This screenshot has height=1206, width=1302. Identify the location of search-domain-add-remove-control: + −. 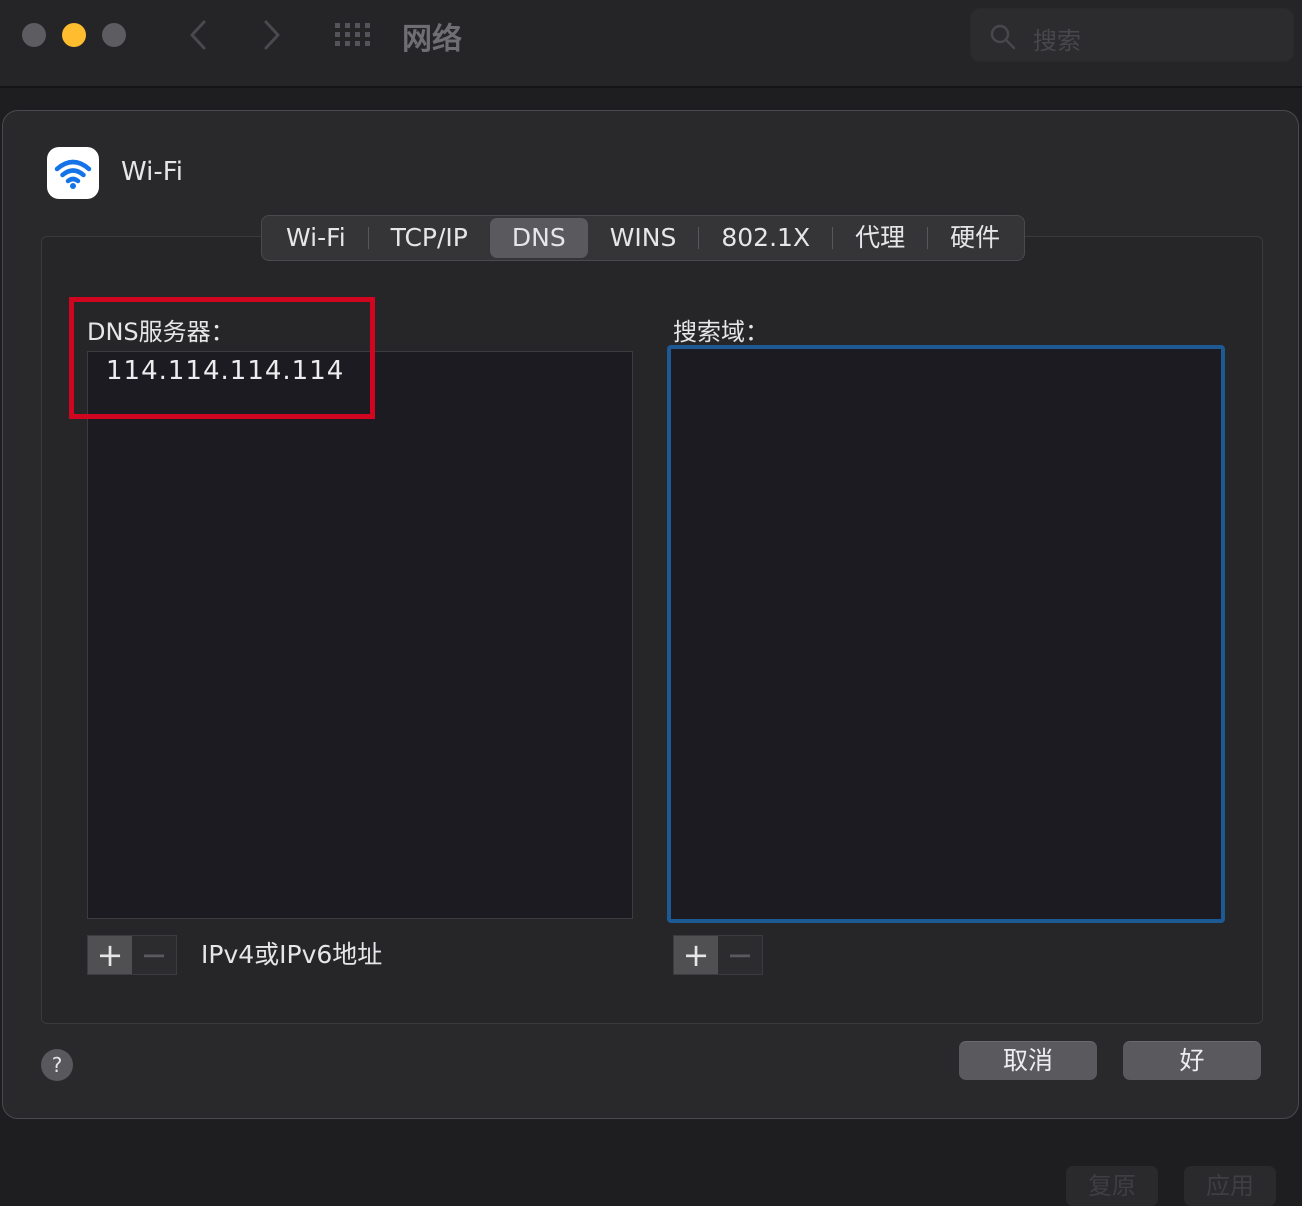
(718, 955).